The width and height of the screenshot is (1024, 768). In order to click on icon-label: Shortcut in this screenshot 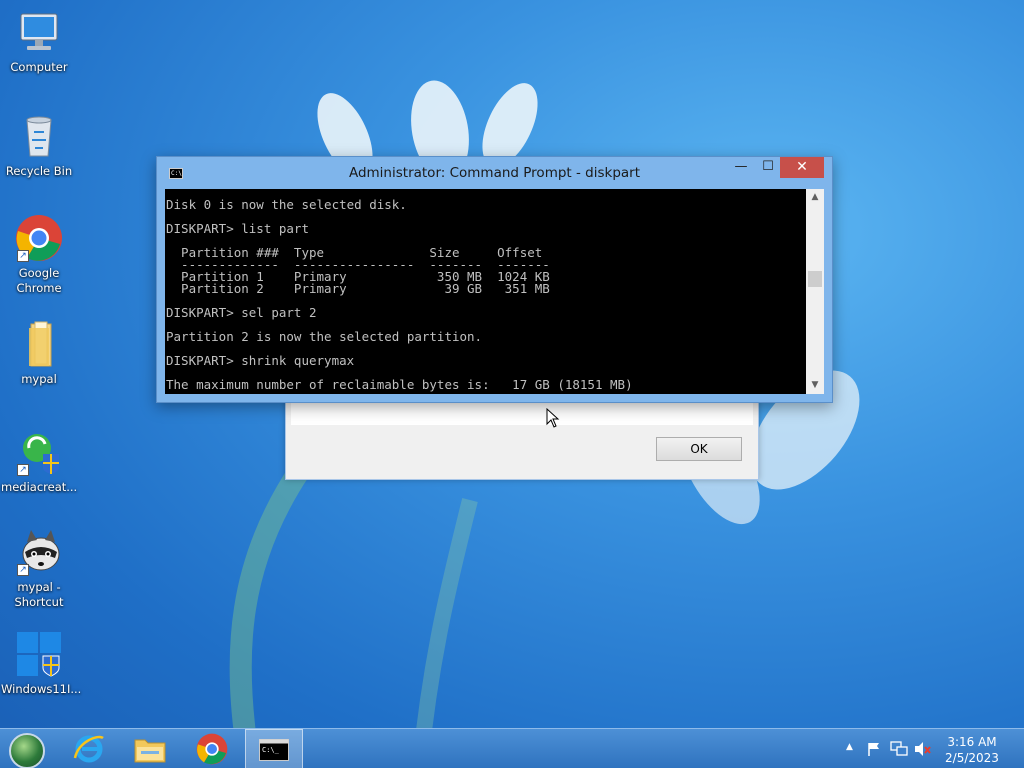, I will do `click(39, 602)`.